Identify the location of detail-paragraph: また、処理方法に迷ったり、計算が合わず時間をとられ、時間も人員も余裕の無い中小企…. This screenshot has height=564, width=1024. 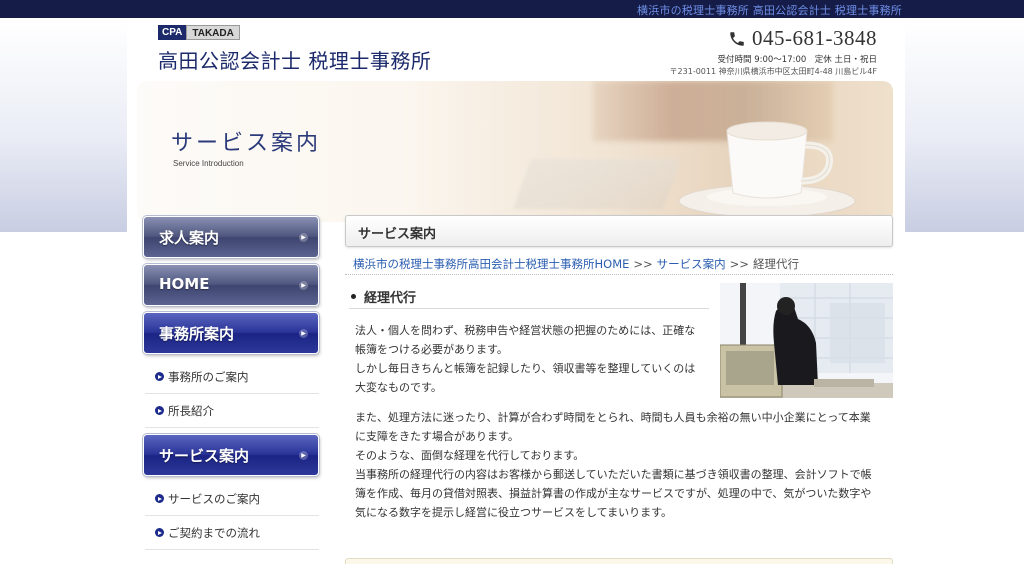
(624, 465).